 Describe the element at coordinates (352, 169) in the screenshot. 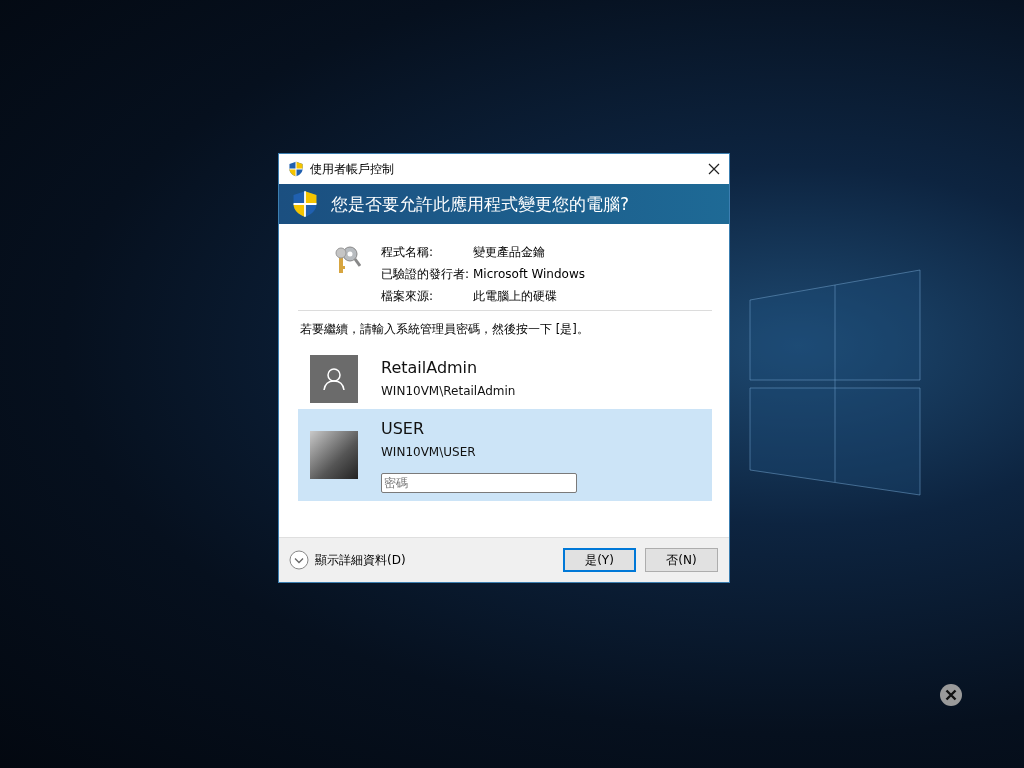

I see `window-title: 使用者帳戶控制` at that location.